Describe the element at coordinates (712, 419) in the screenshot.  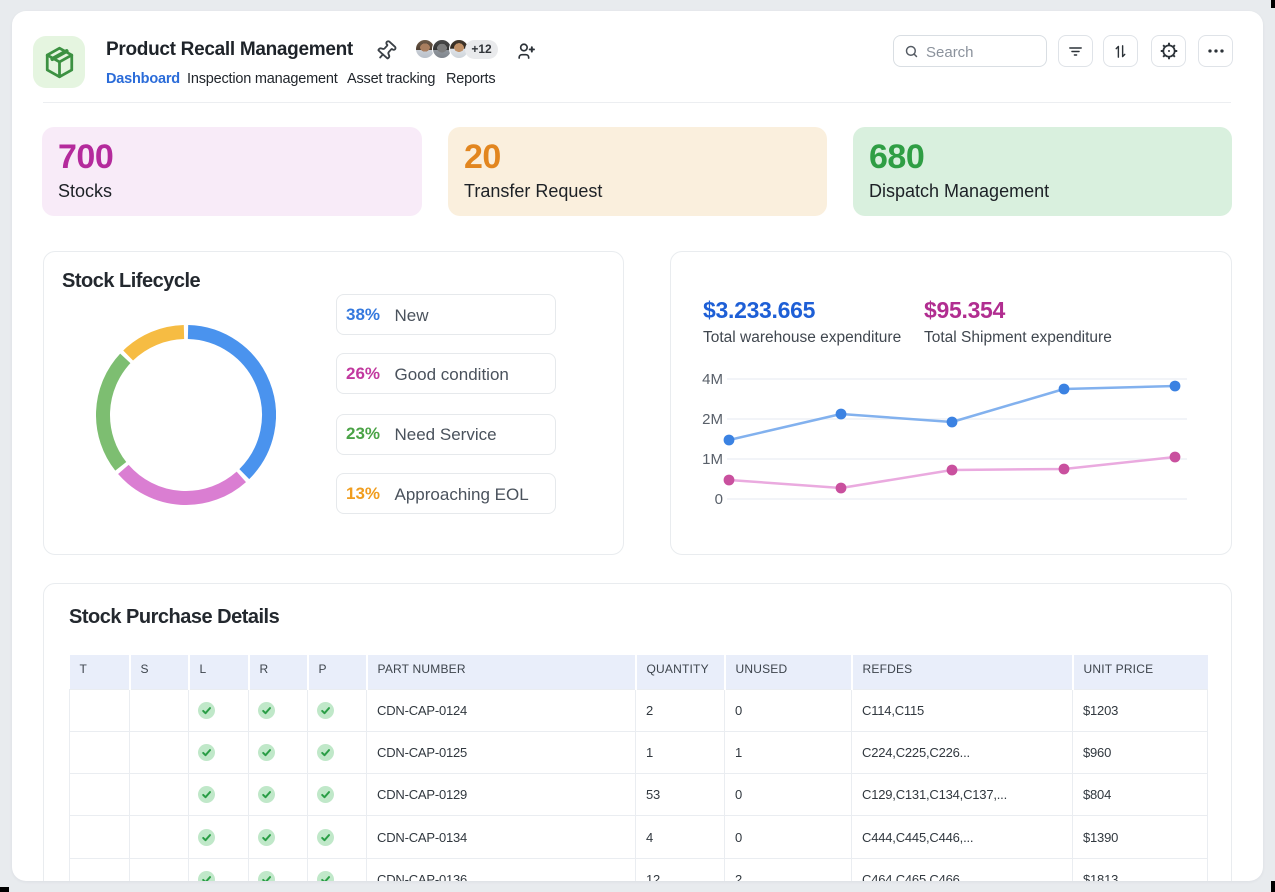
I see `svg-text: 2M` at that location.